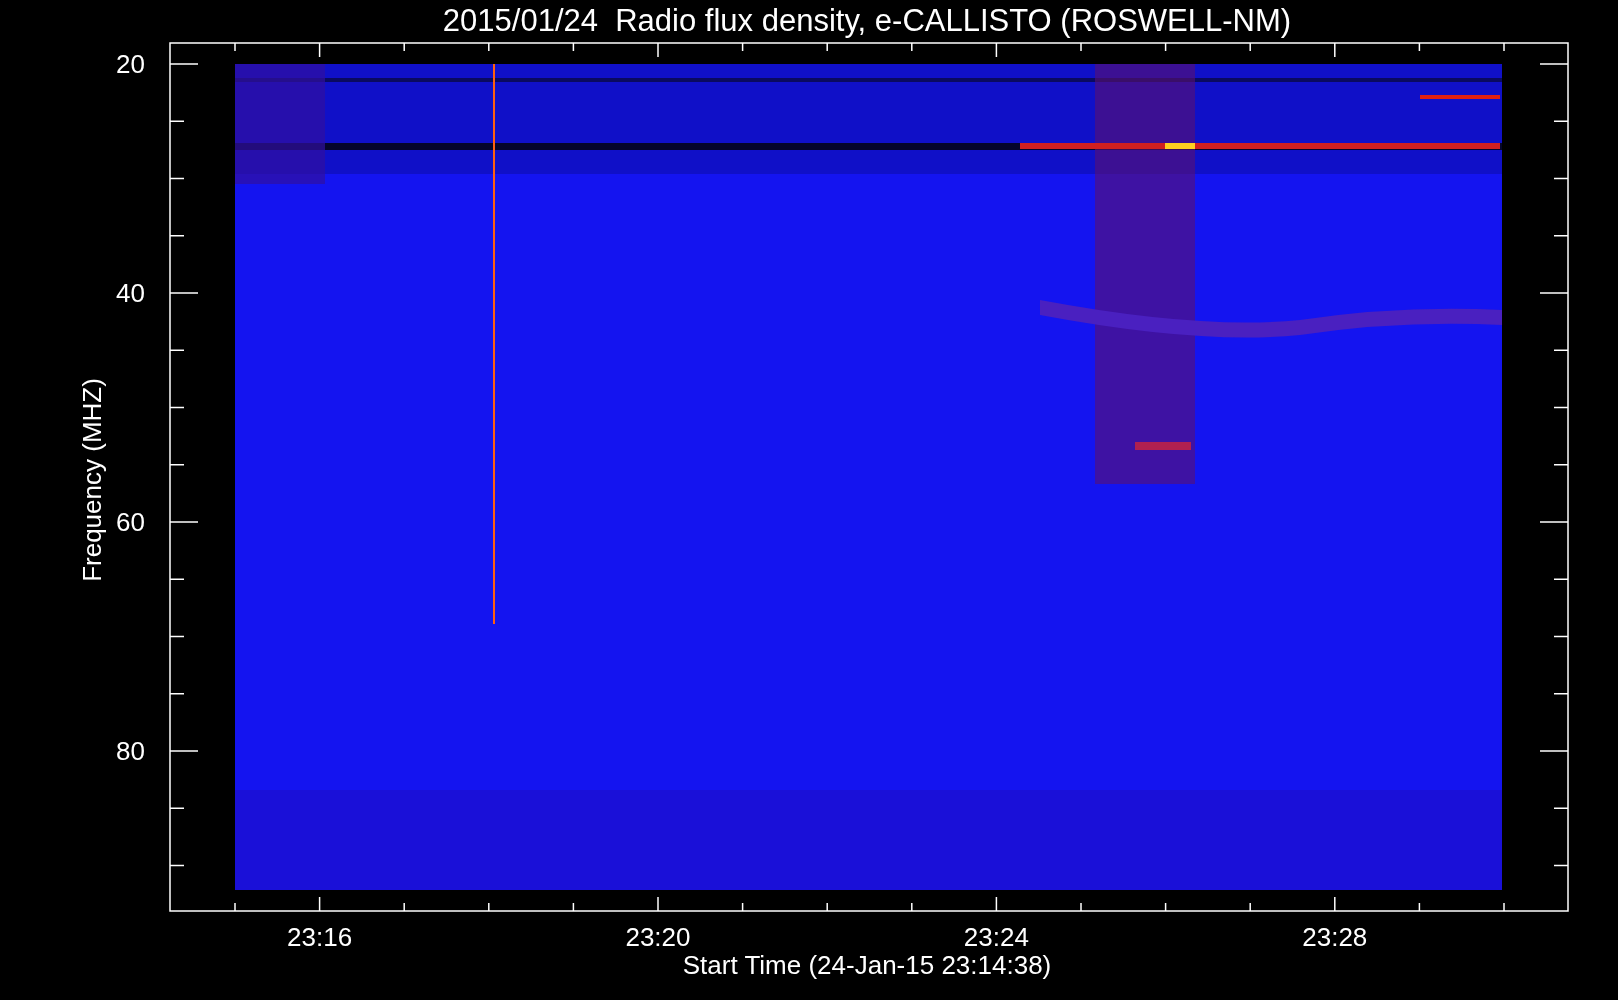  What do you see at coordinates (996, 937) in the screenshot?
I see `x-tick-label: 23:24` at bounding box center [996, 937].